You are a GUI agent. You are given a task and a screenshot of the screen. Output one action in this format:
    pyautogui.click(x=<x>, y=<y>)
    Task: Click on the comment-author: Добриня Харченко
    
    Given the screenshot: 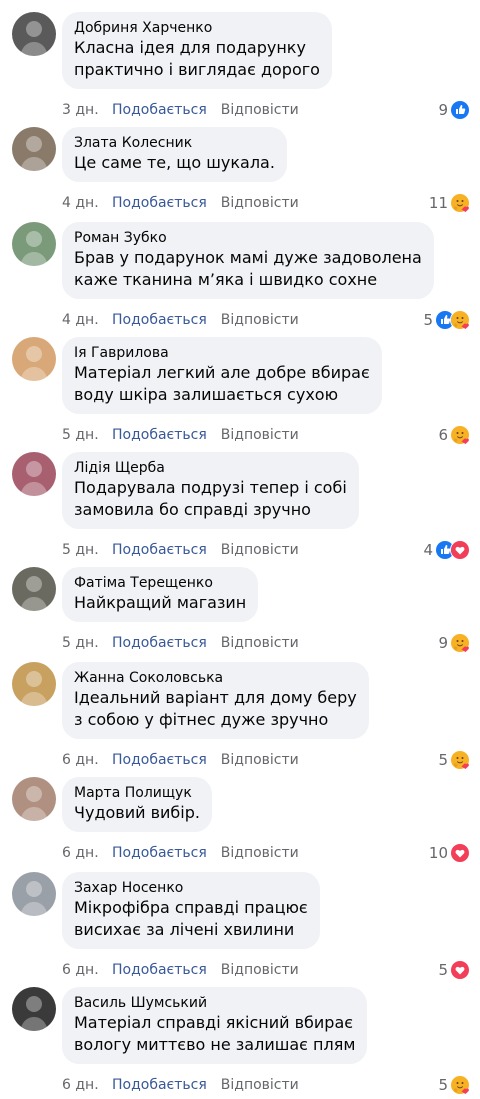 What is the action you would take?
    pyautogui.click(x=197, y=28)
    